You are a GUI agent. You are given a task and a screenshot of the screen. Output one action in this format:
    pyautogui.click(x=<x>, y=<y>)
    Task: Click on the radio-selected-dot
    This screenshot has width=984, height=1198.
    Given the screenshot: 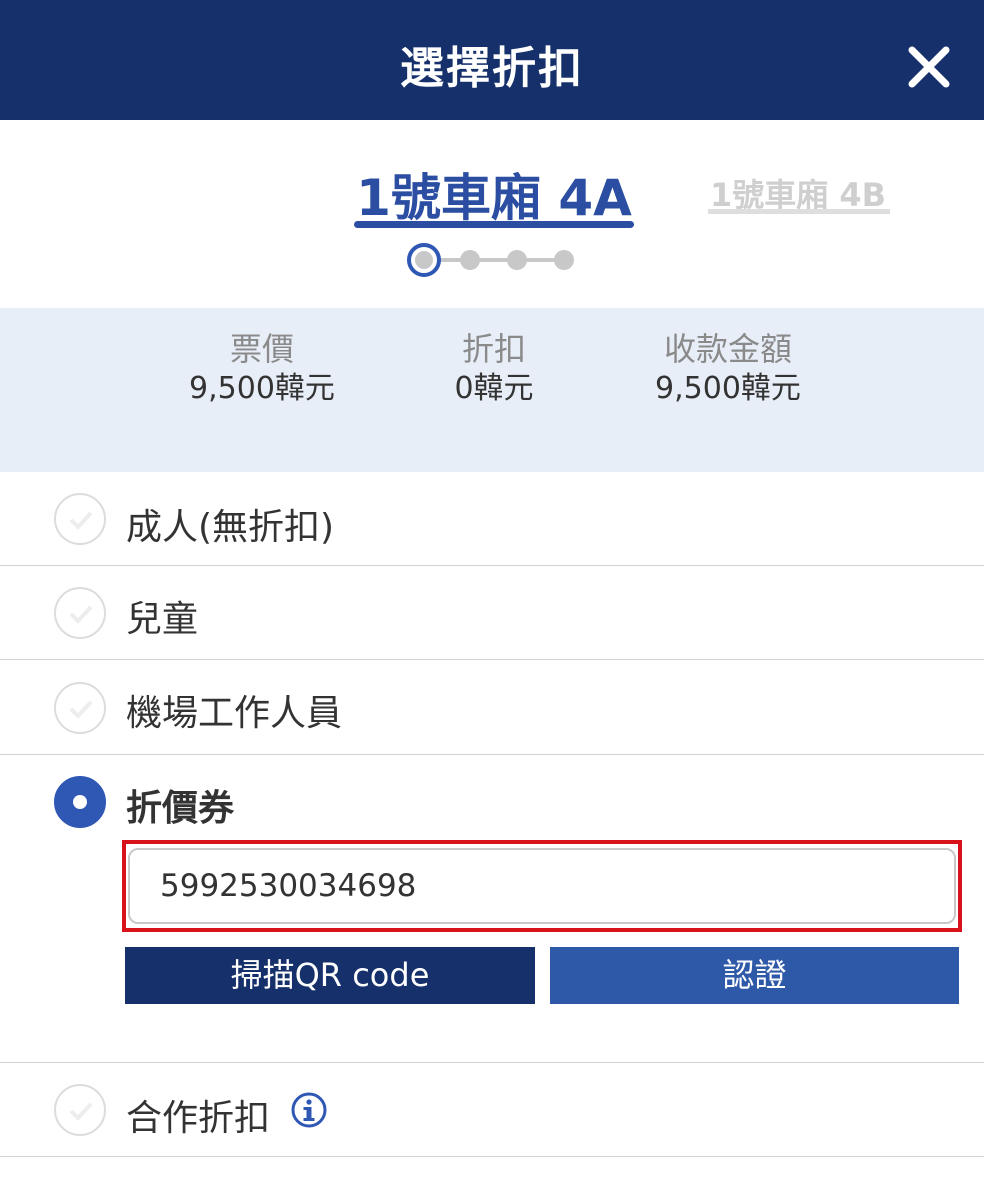 What is the action you would take?
    pyautogui.click(x=80, y=802)
    